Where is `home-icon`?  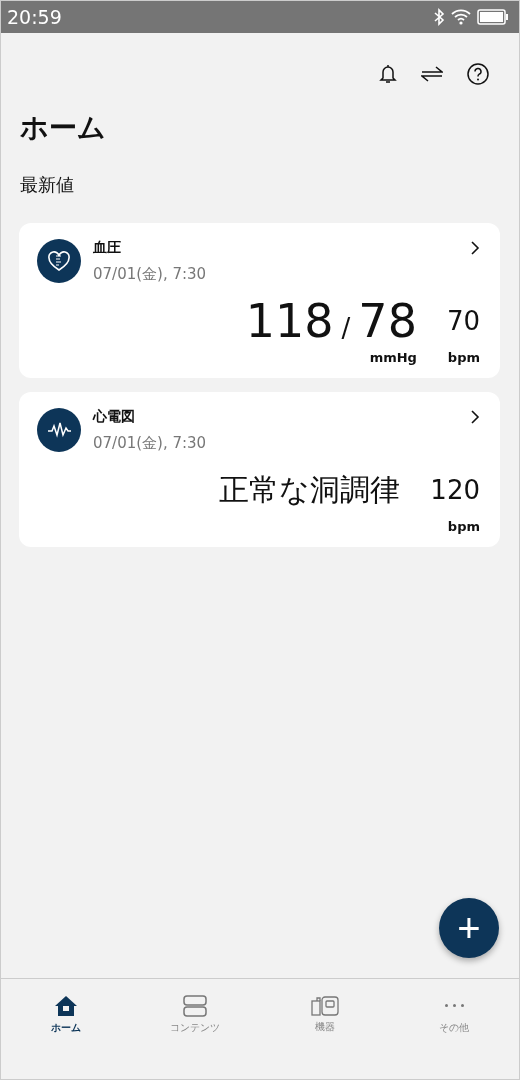 home-icon is located at coordinates (65, 1006).